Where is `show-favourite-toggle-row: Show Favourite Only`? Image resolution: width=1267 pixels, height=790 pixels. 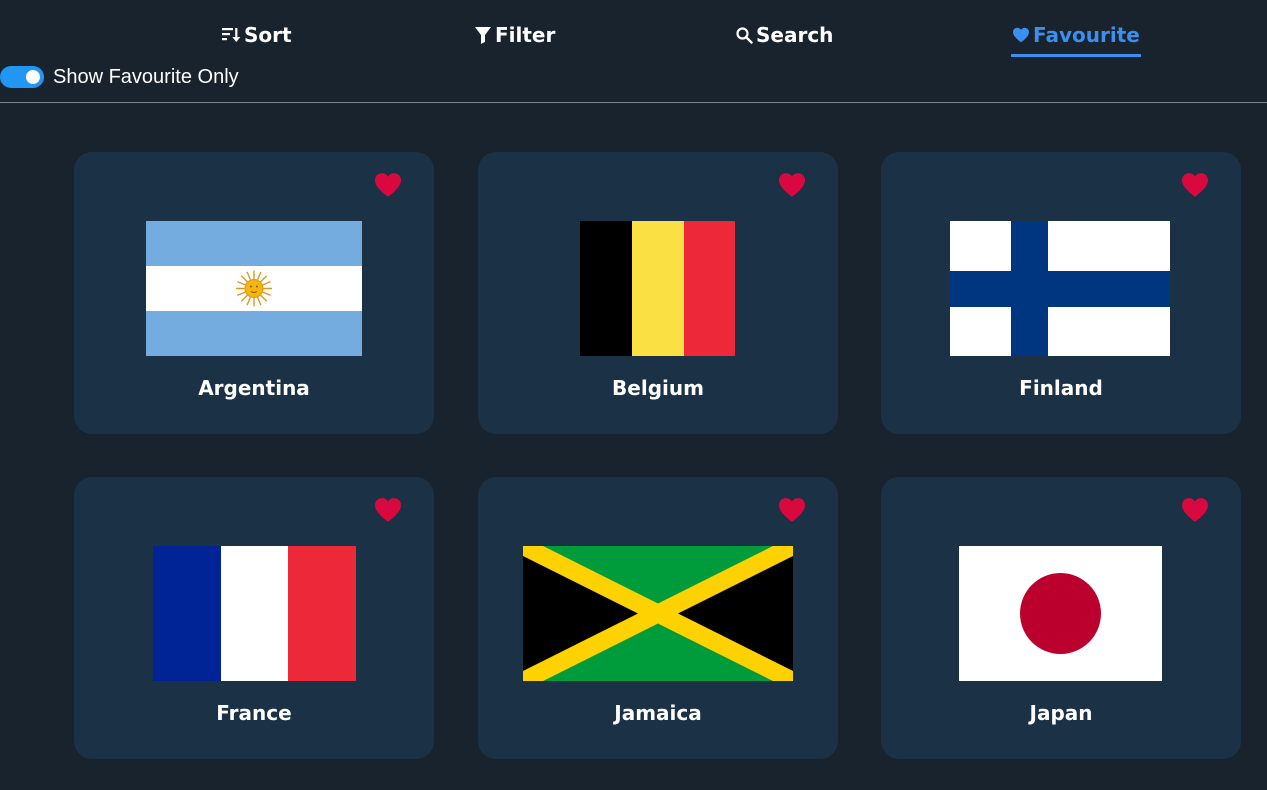 show-favourite-toggle-row: Show Favourite Only is located at coordinates (119, 77).